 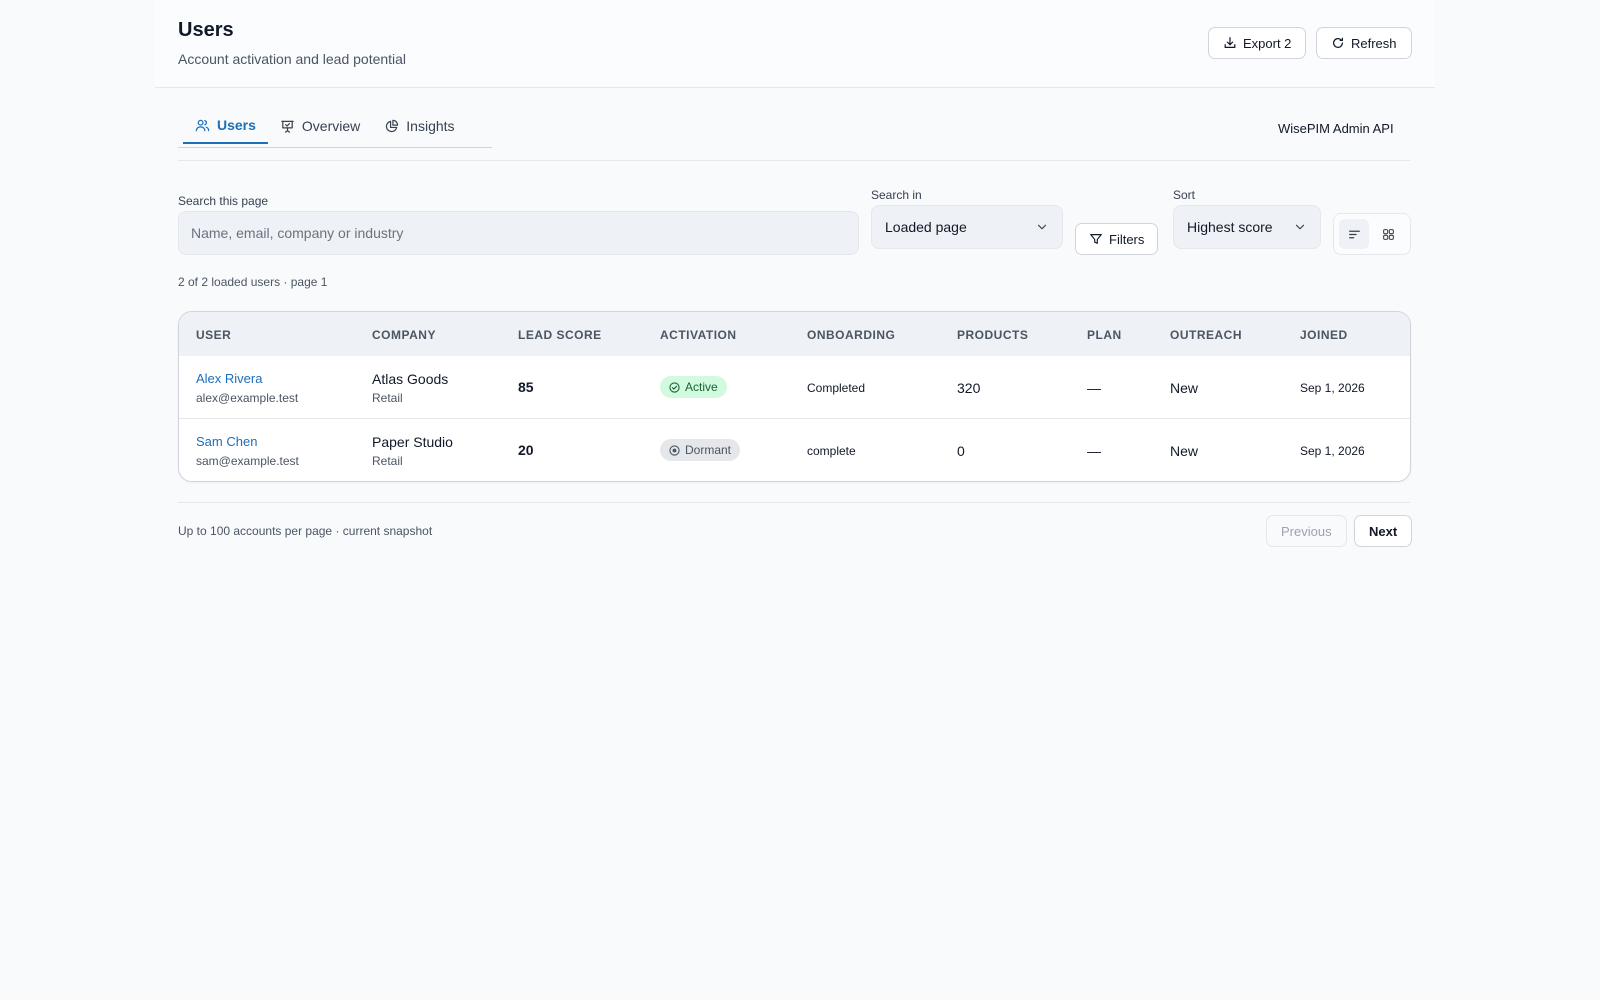 What do you see at coordinates (1306, 531) in the screenshot?
I see `previous-page-button: Previous` at bounding box center [1306, 531].